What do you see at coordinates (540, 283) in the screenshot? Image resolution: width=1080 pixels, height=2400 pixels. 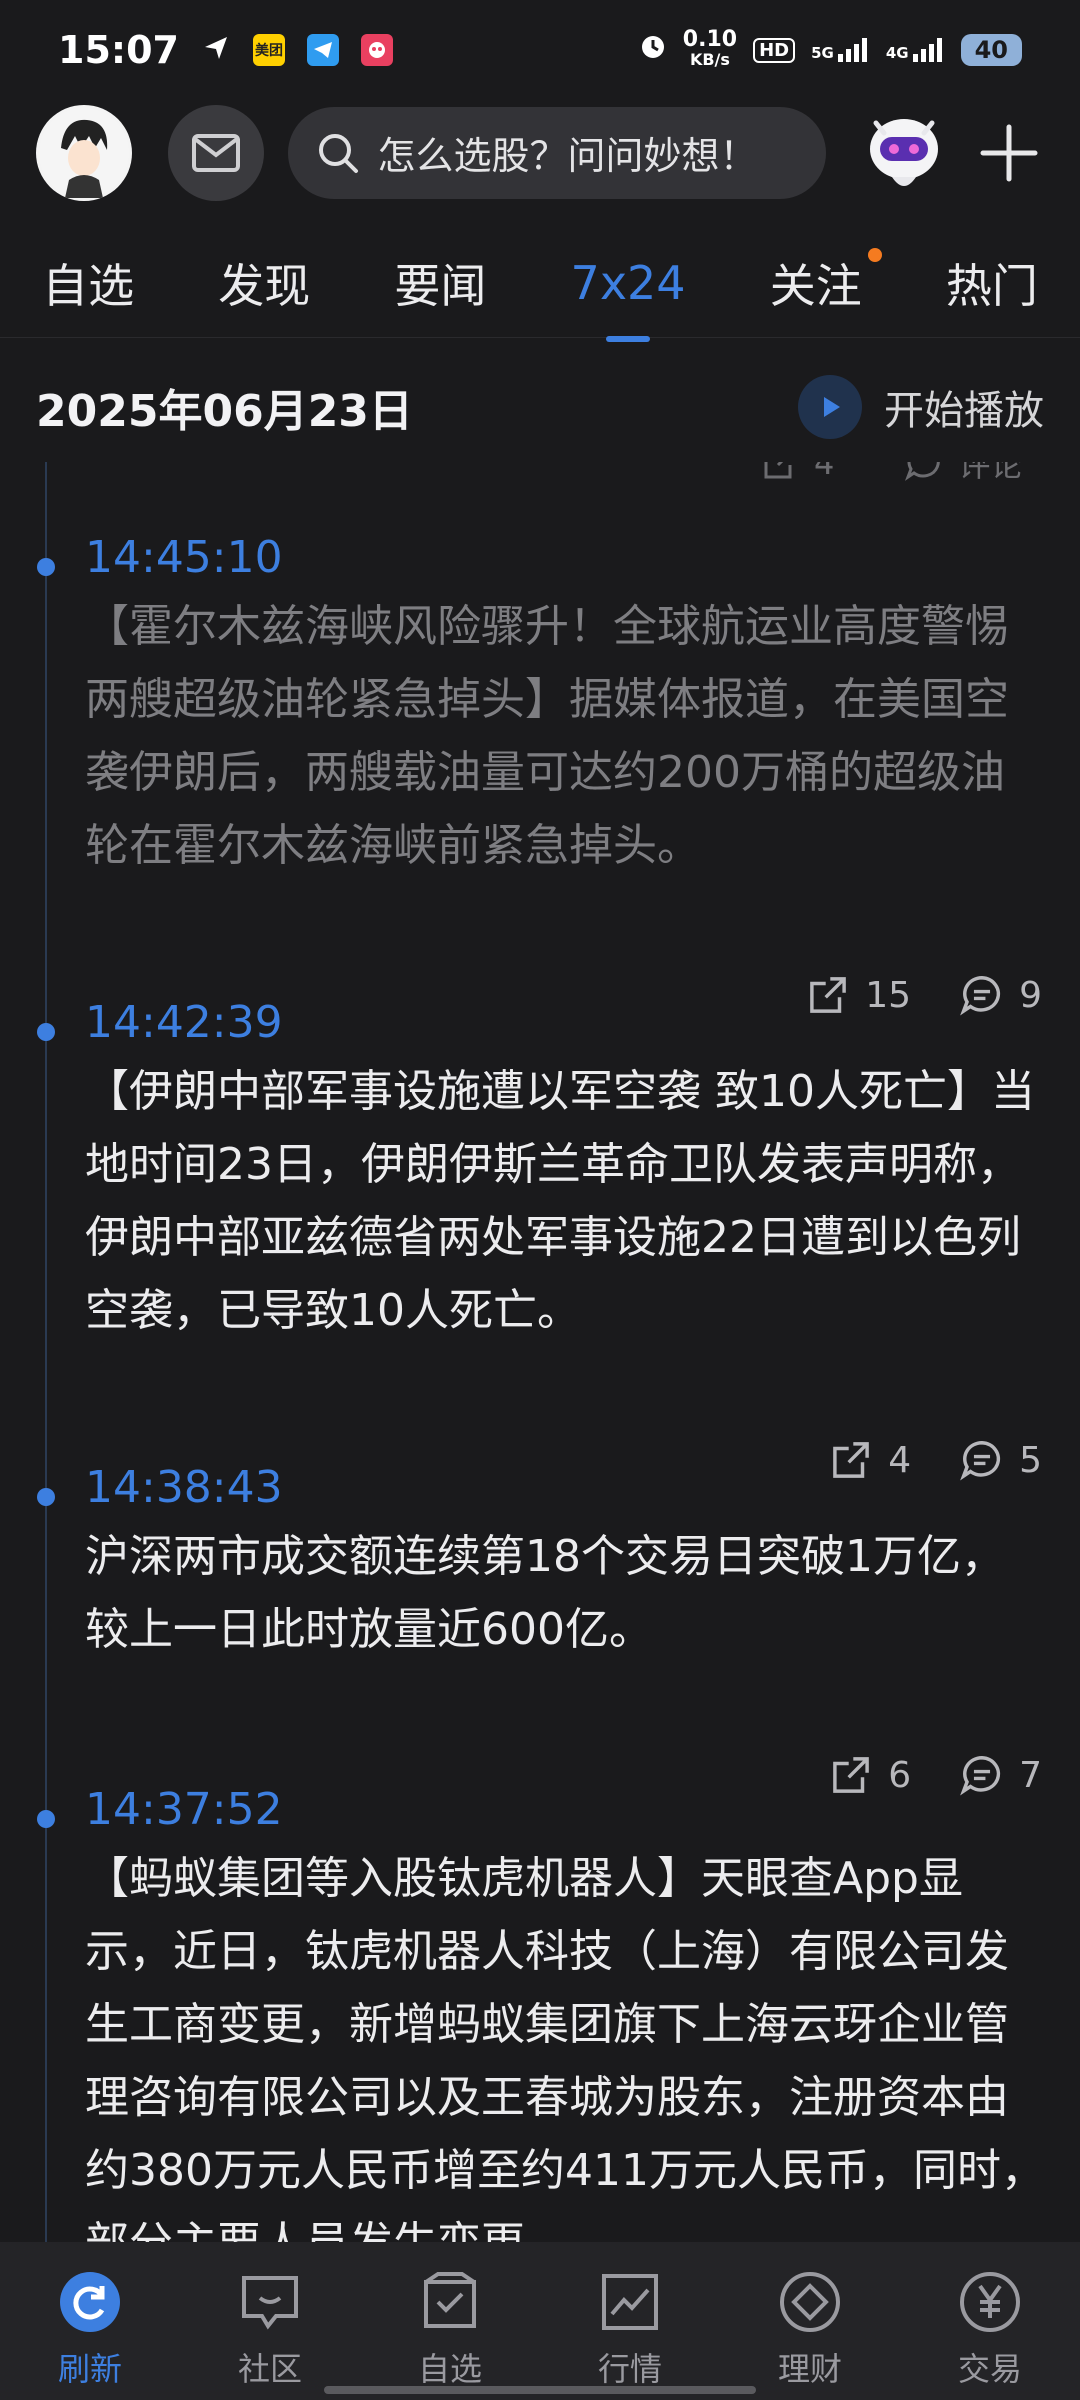 I see `news-tabs: 自选 发现 要闻 7x24 关注 热门` at bounding box center [540, 283].